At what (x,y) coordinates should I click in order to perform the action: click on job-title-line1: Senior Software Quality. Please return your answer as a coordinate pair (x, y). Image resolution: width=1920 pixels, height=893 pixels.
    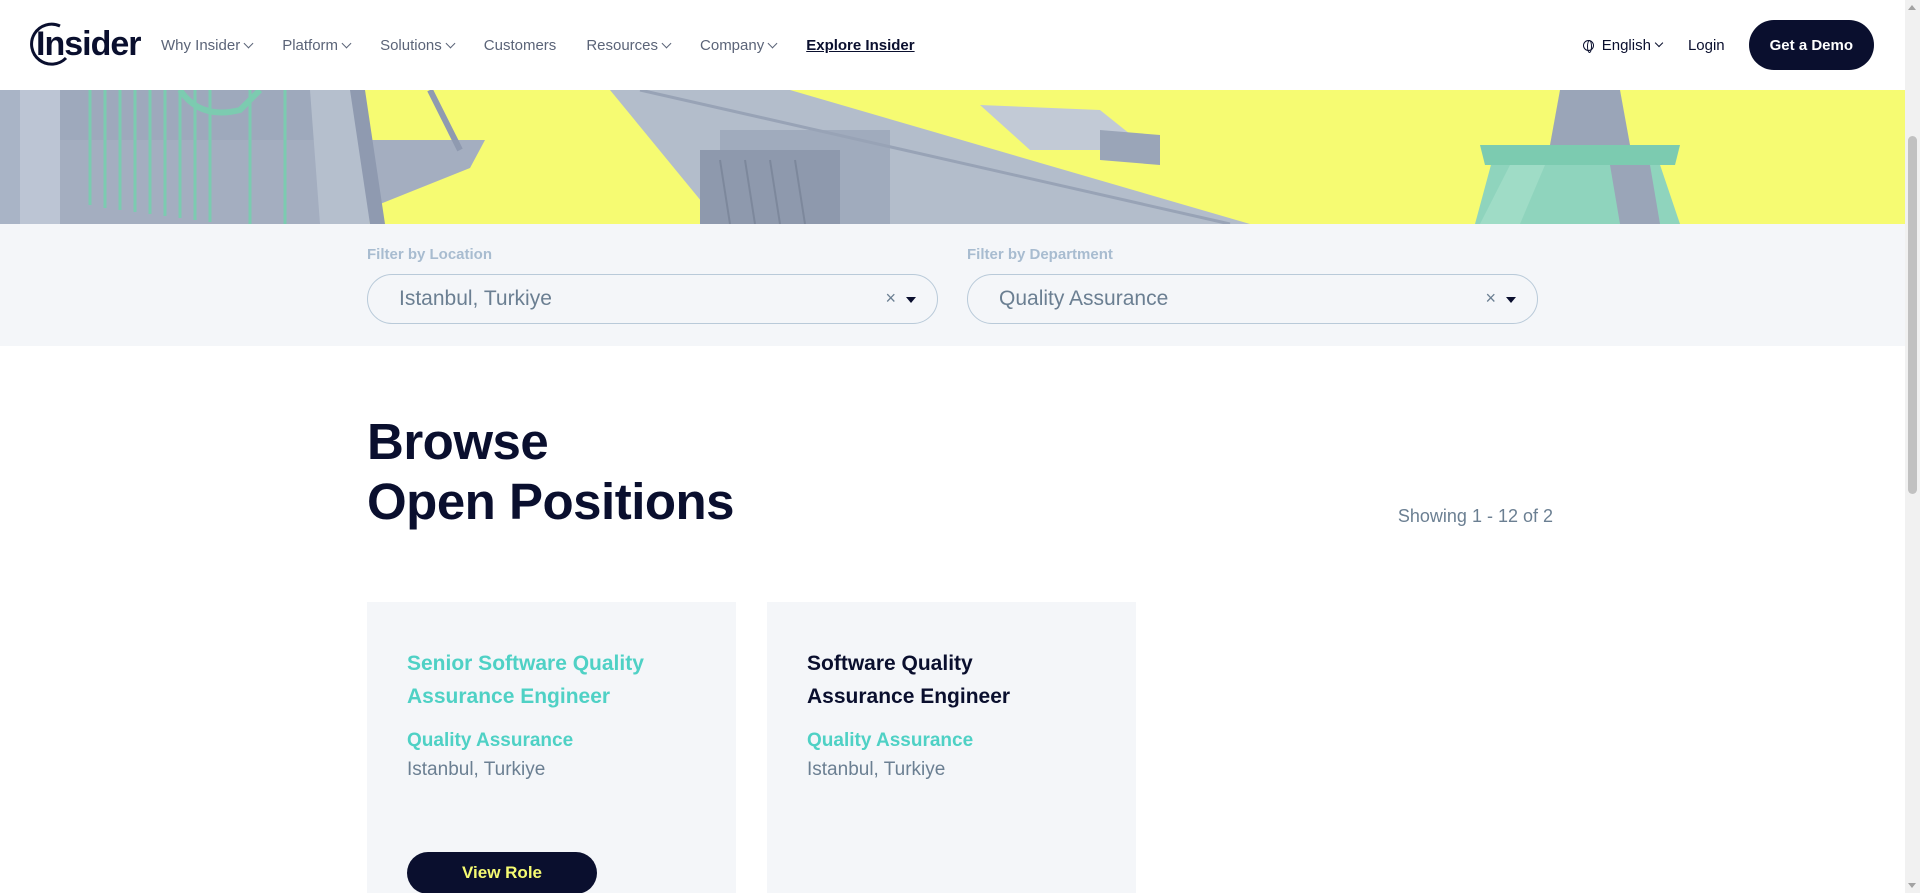
    Looking at the image, I should click on (525, 663).